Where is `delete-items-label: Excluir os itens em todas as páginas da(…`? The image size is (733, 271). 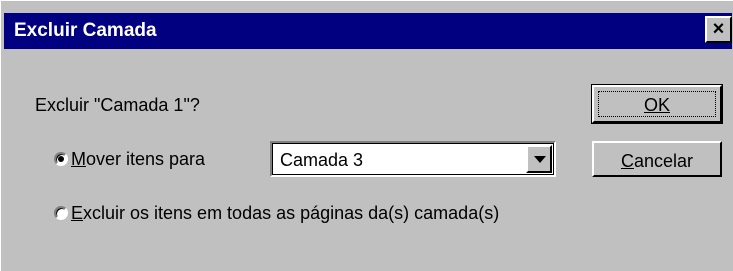 delete-items-label: Excluir os itens em todas as páginas da(… is located at coordinates (285, 213).